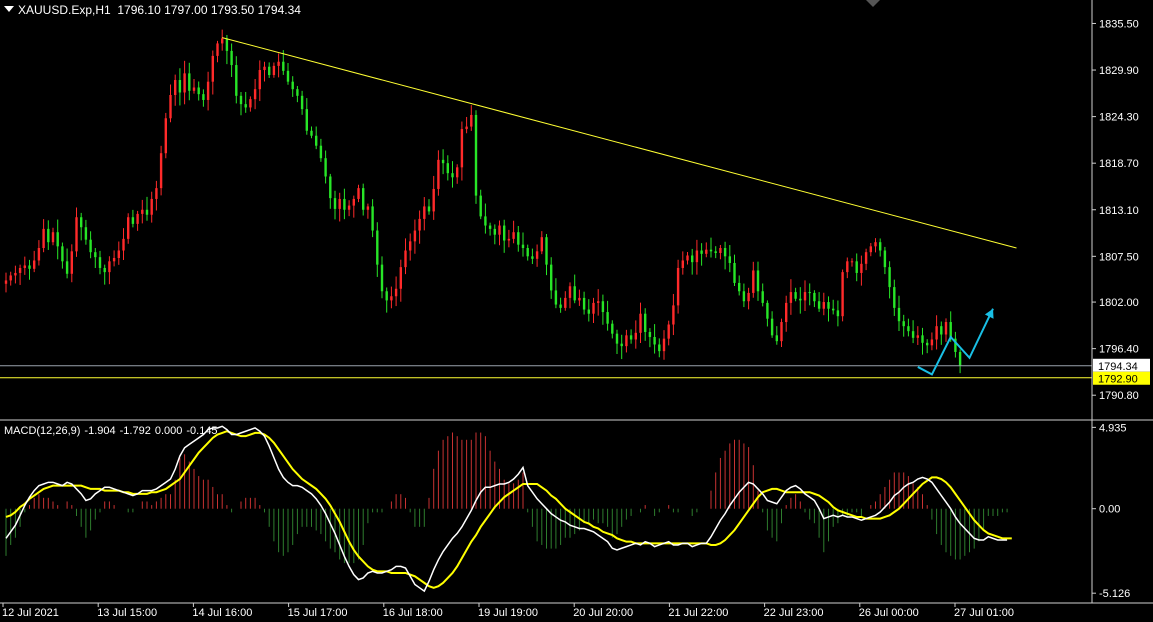 The height and width of the screenshot is (622, 1153). What do you see at coordinates (9, 9) in the screenshot?
I see `dropdown-triangle-icon` at bounding box center [9, 9].